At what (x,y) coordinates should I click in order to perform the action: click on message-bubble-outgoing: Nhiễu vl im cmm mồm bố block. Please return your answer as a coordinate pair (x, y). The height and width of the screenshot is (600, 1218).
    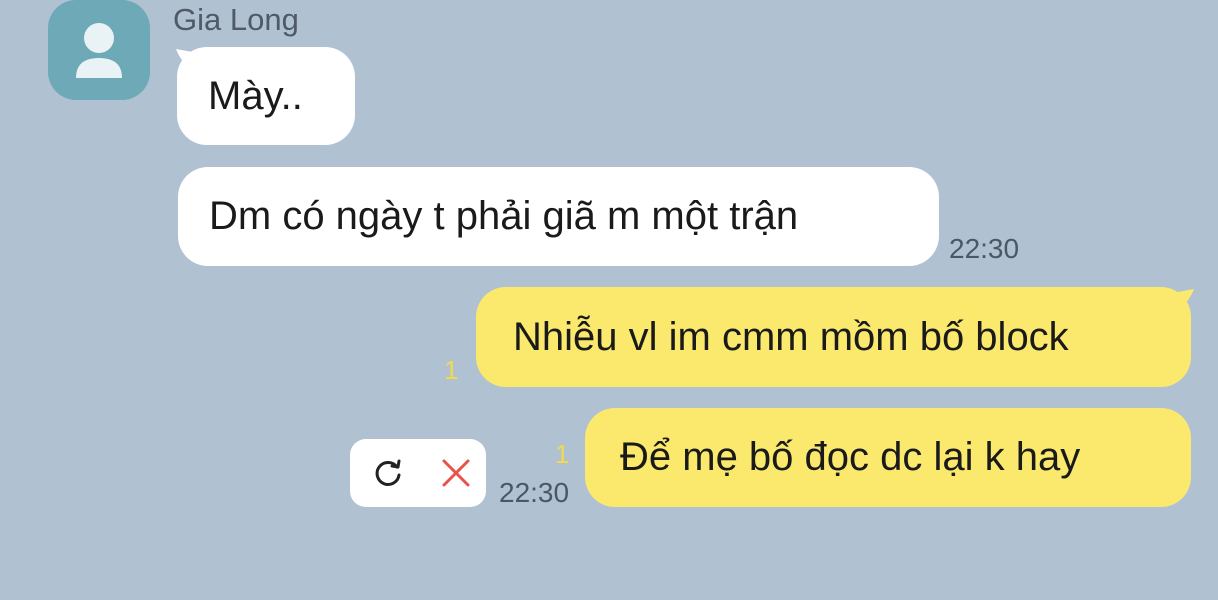
    Looking at the image, I should click on (833, 337).